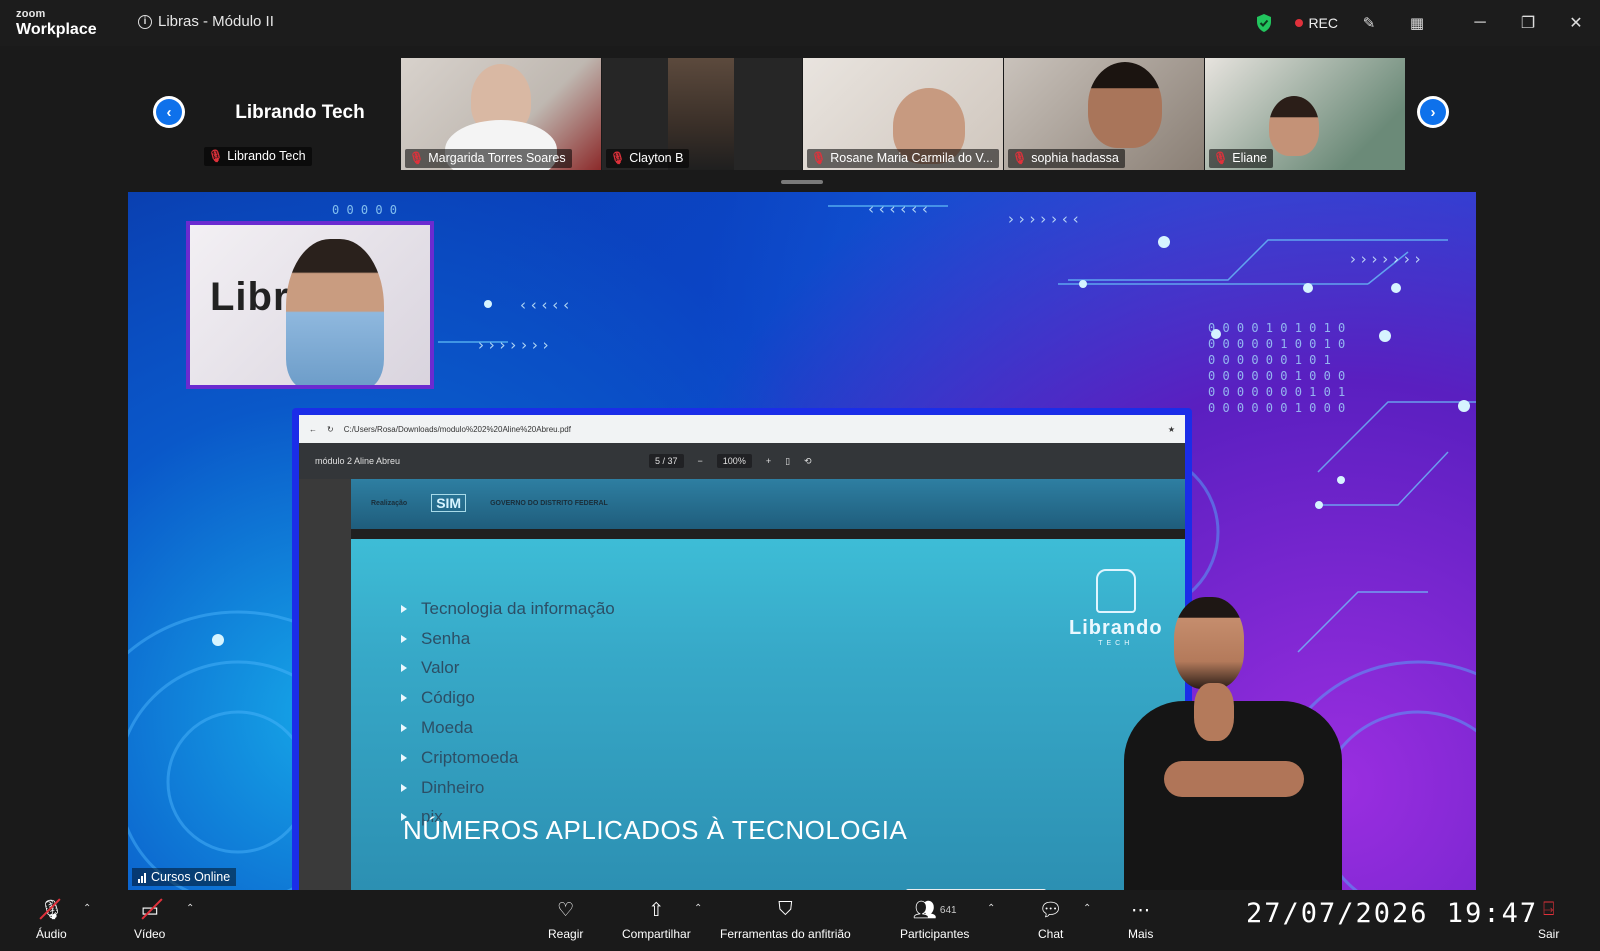  I want to click on title-bar-controls: REC ✎ ▦ ─ ❐ ✕, so click(1427, 23).